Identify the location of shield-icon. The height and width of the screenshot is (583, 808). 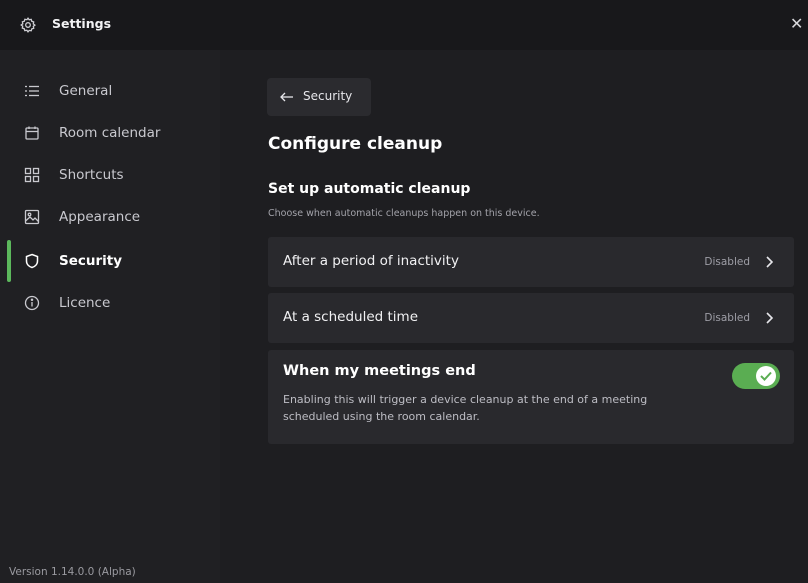
(32, 261).